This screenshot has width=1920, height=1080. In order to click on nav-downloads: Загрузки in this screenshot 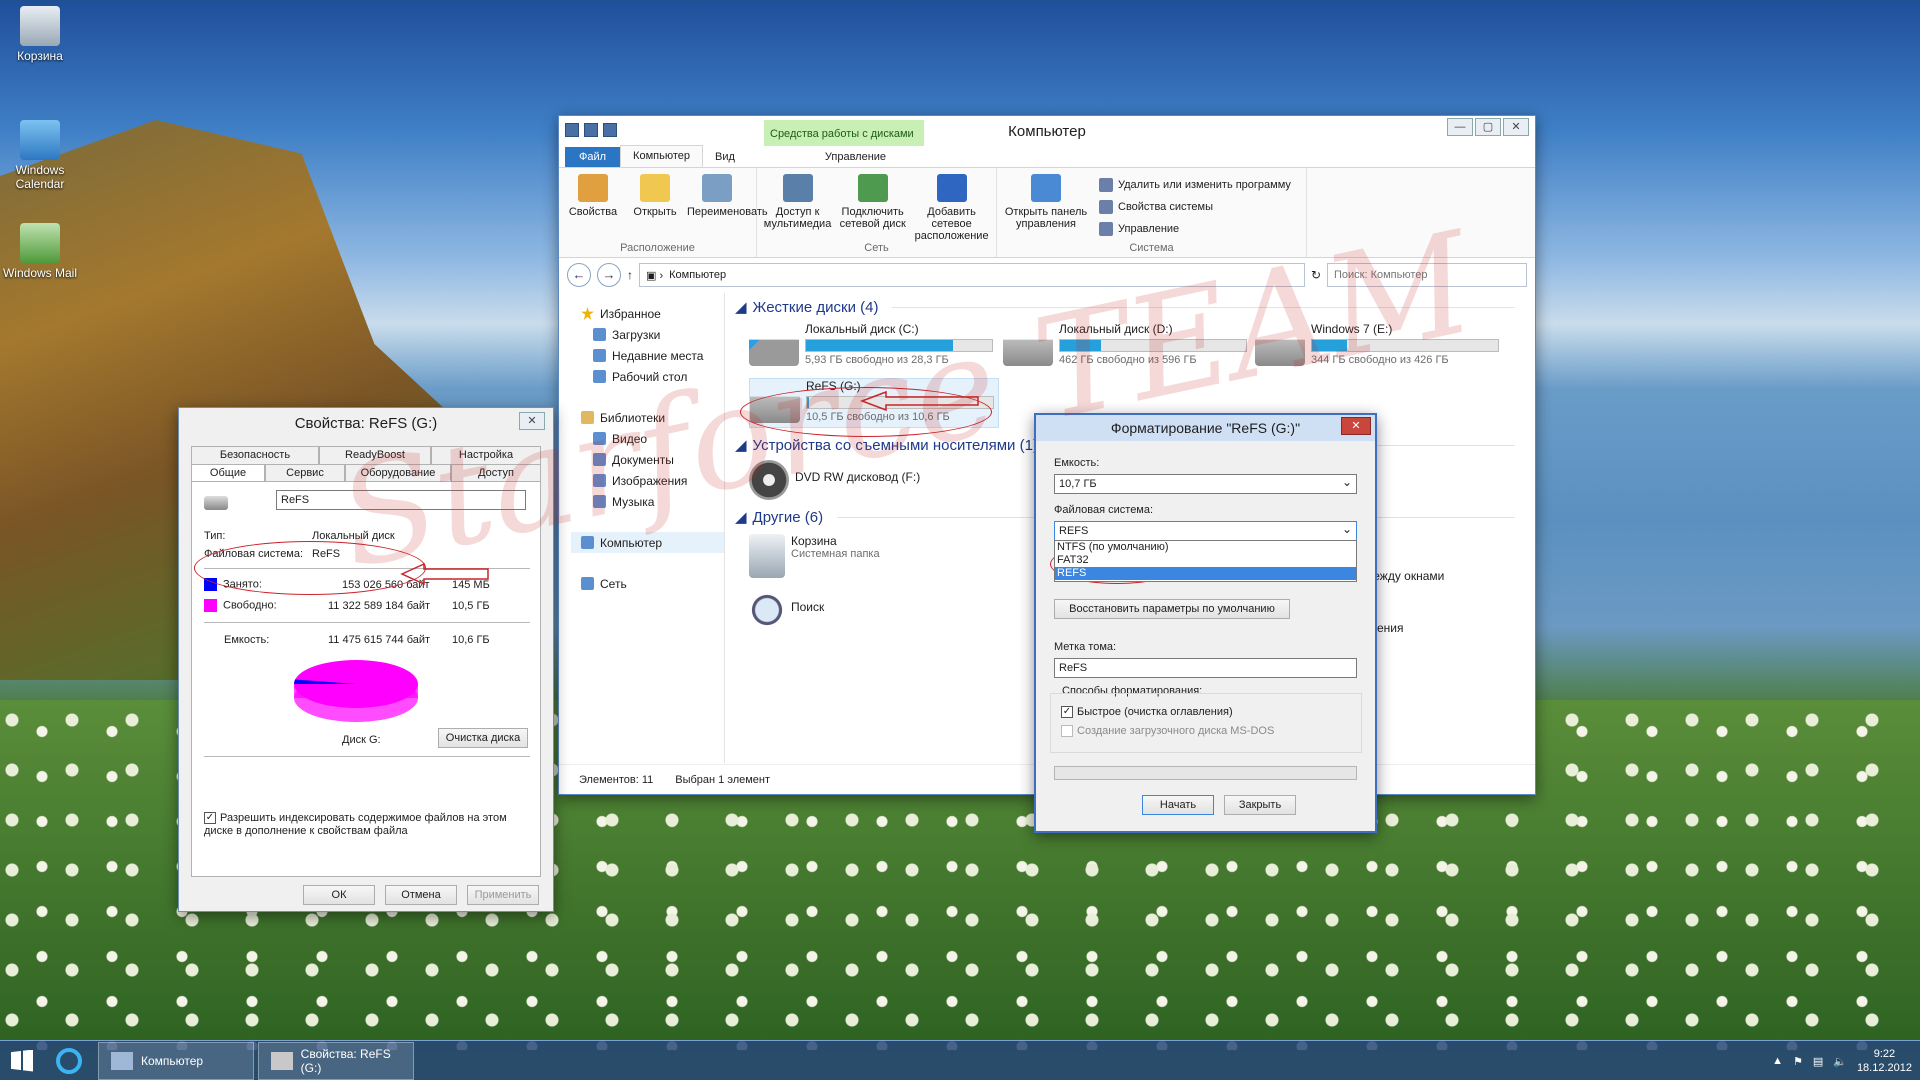, I will do `click(652, 334)`.